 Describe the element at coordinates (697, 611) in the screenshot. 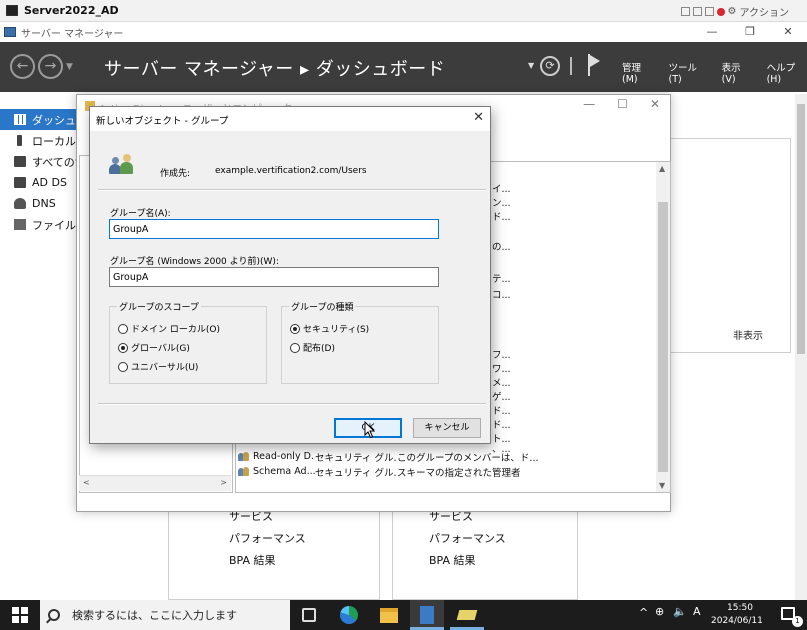

I see `ime-indicator: A` at that location.